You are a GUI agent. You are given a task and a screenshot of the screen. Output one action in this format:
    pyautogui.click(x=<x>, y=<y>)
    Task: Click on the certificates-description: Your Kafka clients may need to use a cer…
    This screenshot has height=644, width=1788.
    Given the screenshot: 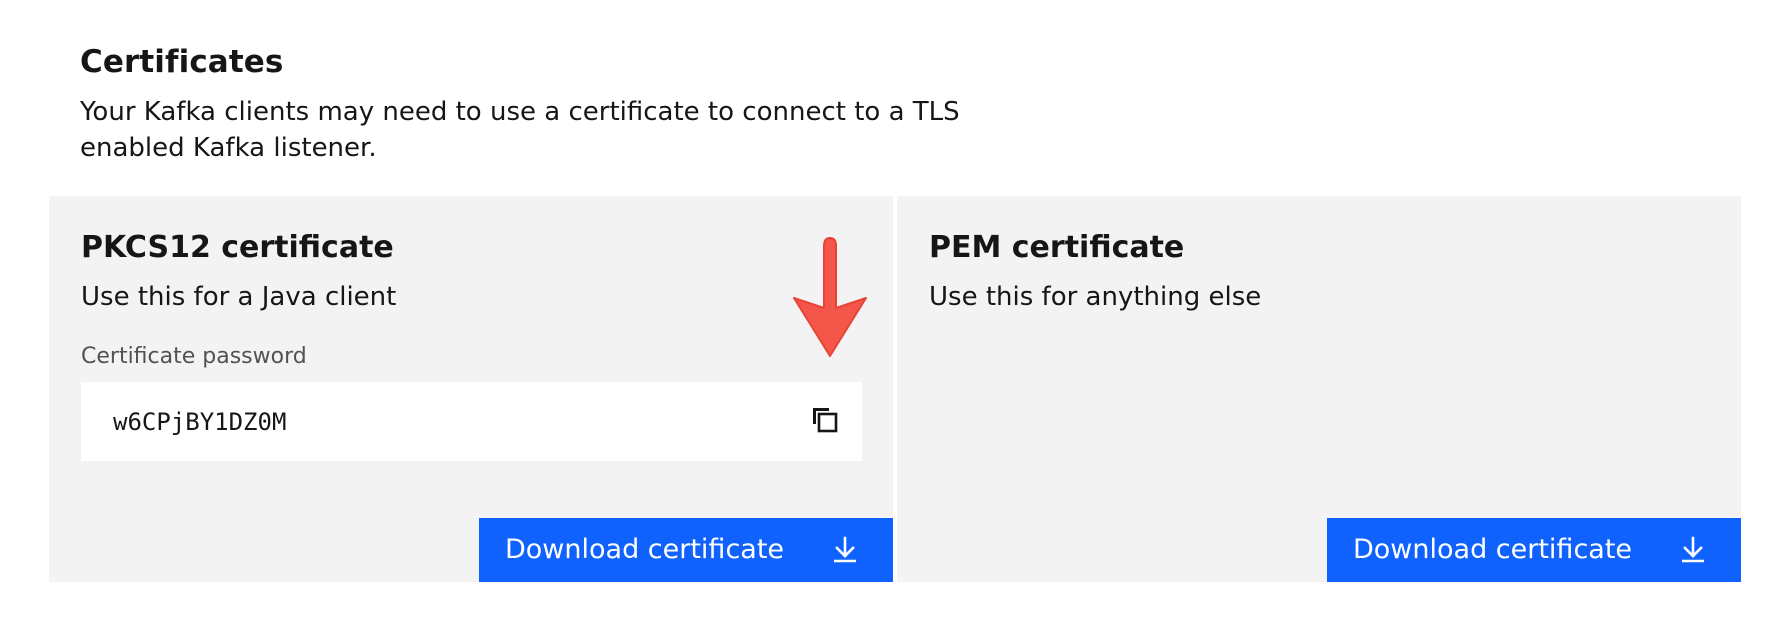 What is the action you would take?
    pyautogui.click(x=520, y=130)
    